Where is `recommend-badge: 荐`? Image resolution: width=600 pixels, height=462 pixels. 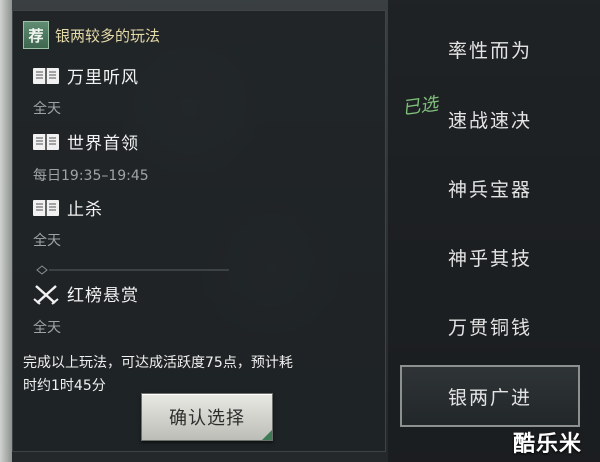
recommend-badge: 荐 is located at coordinates (36, 35).